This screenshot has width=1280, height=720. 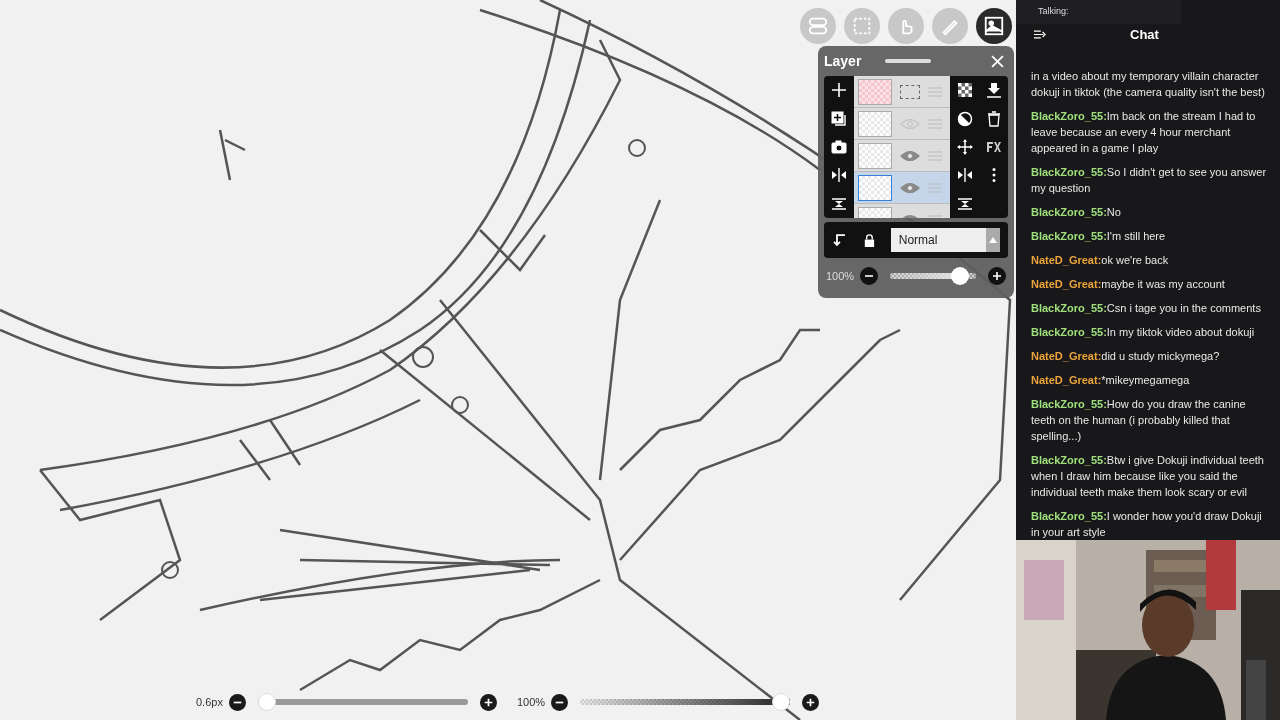 What do you see at coordinates (1111, 380) in the screenshot?
I see `chat-message: NateD_Great:*mikeymegamega` at bounding box center [1111, 380].